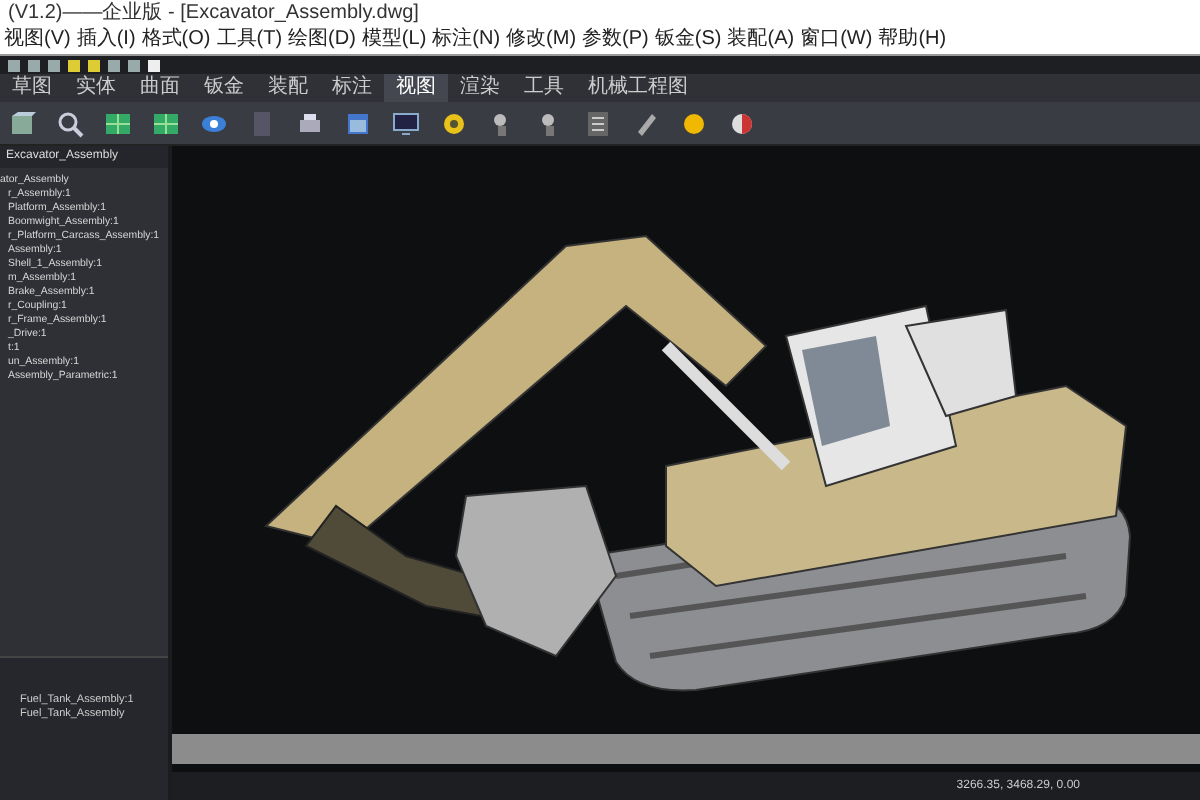 This screenshot has width=1200, height=800. I want to click on window-title: (V1.2)——企业版 - [Excavator_Assembly.dwg], so click(600, 13).